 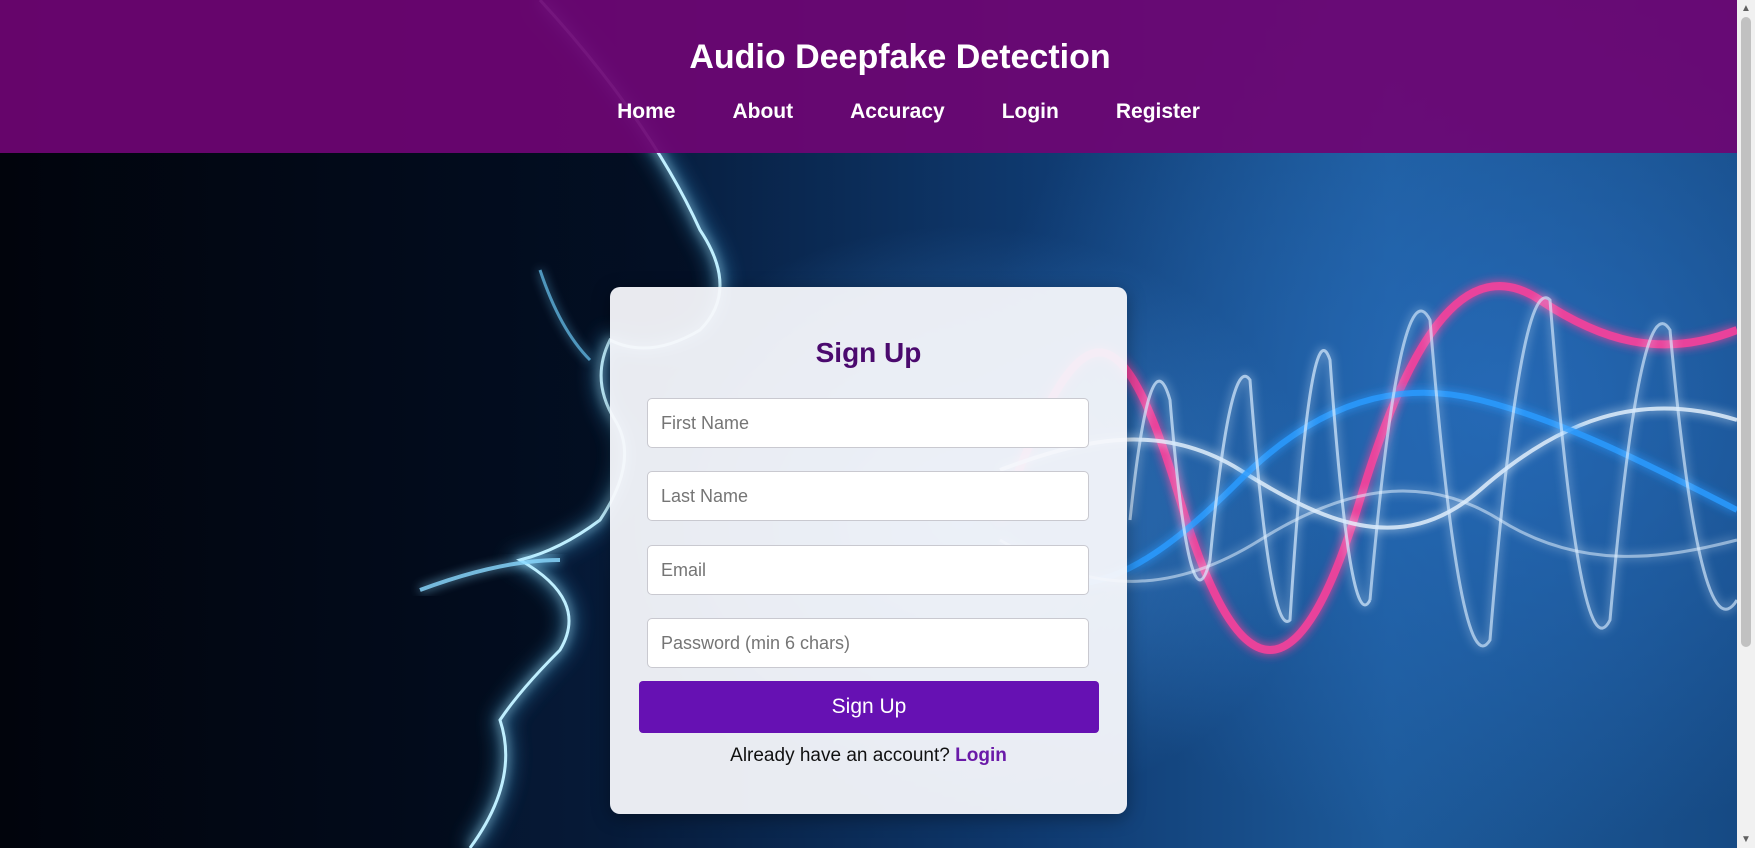 What do you see at coordinates (897, 112) in the screenshot?
I see `nav-accuracy: Accuracy` at bounding box center [897, 112].